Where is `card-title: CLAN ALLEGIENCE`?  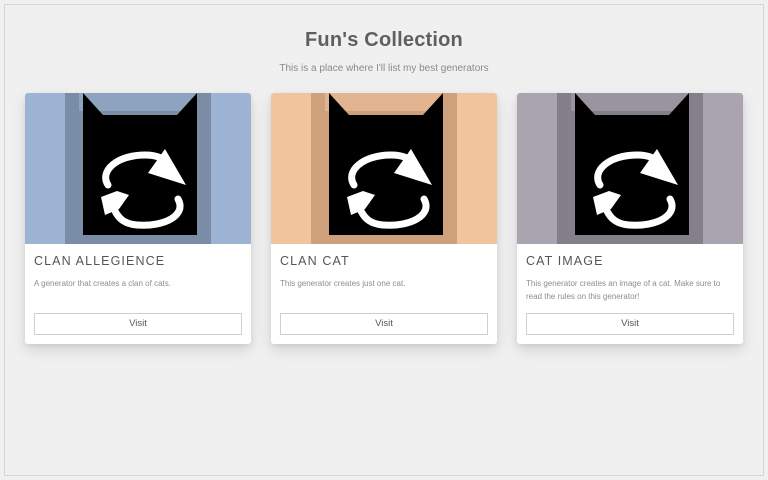 card-title: CLAN ALLEGIENCE is located at coordinates (100, 261).